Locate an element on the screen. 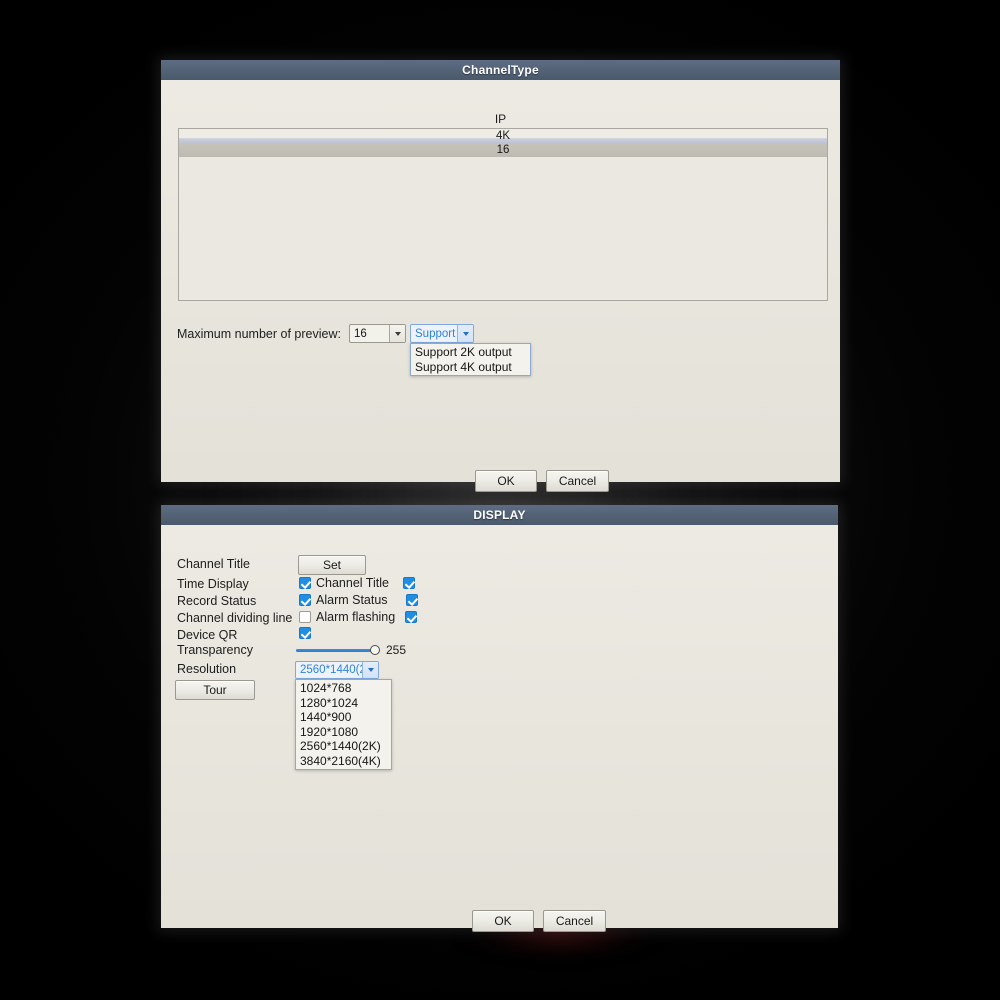  alarm-status-checkbox is located at coordinates (411, 600).